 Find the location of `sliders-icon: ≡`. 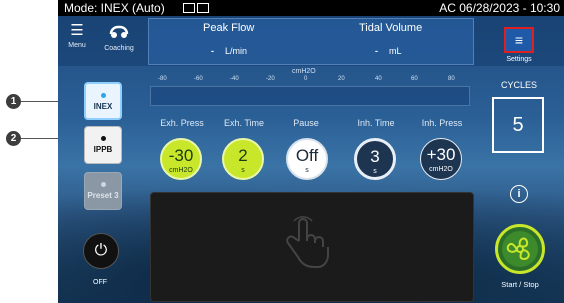

sliders-icon: ≡ is located at coordinates (519, 40).